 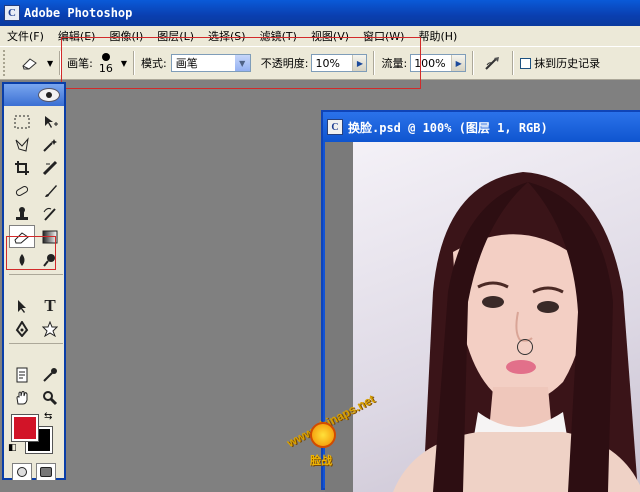 I want to click on brush-tool-icon, so click(x=50, y=190).